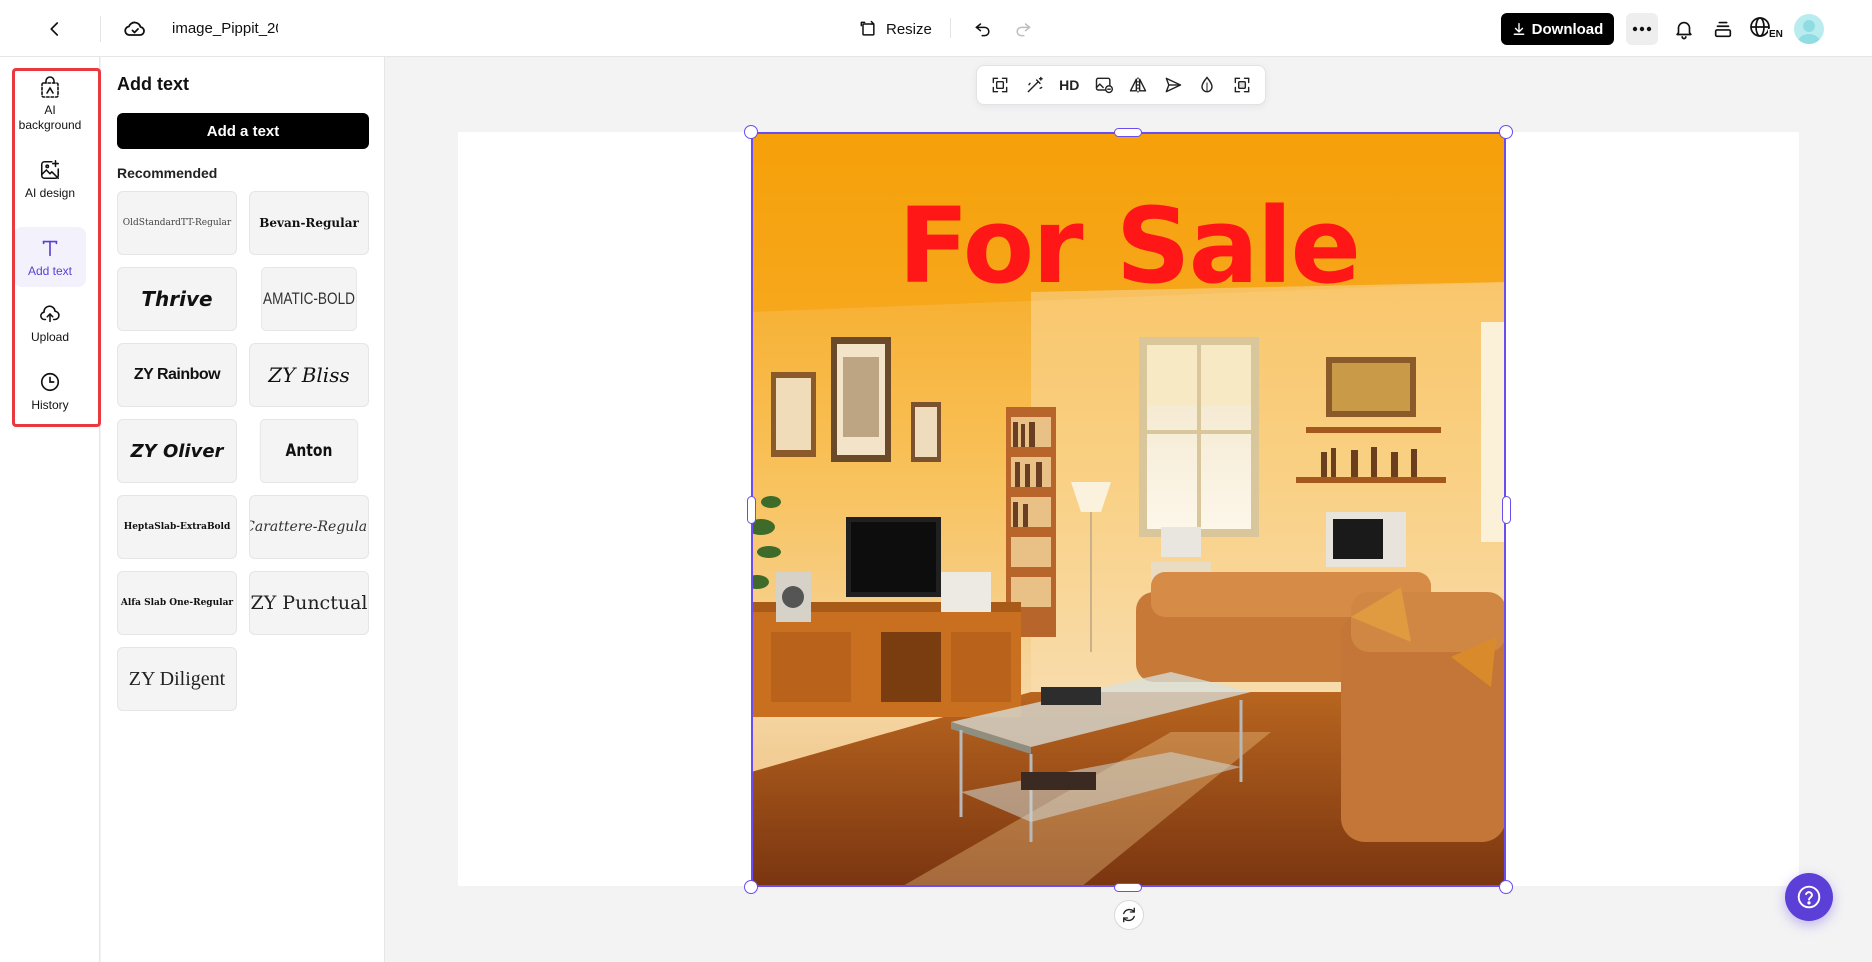 Image resolution: width=1872 pixels, height=962 pixels. What do you see at coordinates (243, 131) in the screenshot?
I see `add-a-text-button: Add a text` at bounding box center [243, 131].